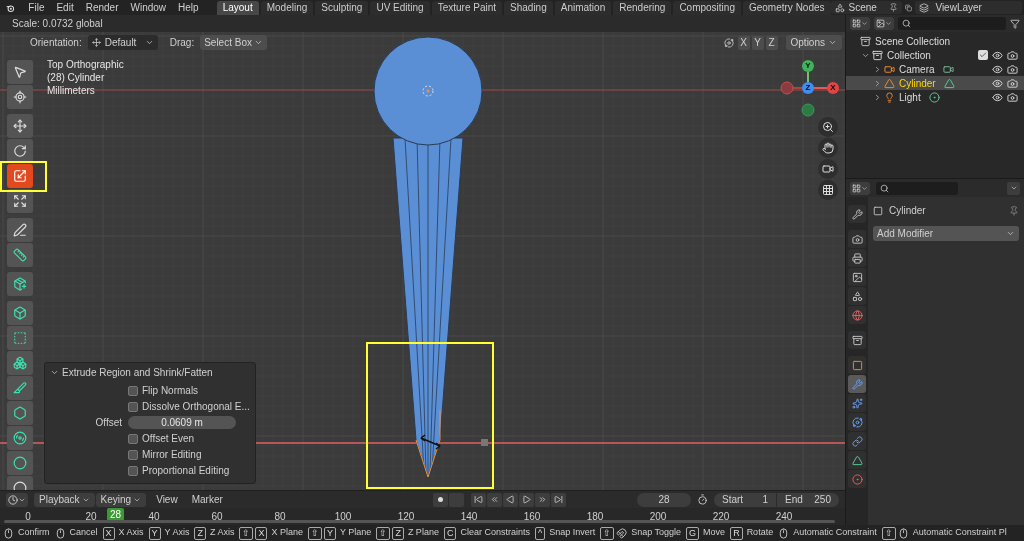  I want to click on dropdown-value: Default, so click(120, 43).